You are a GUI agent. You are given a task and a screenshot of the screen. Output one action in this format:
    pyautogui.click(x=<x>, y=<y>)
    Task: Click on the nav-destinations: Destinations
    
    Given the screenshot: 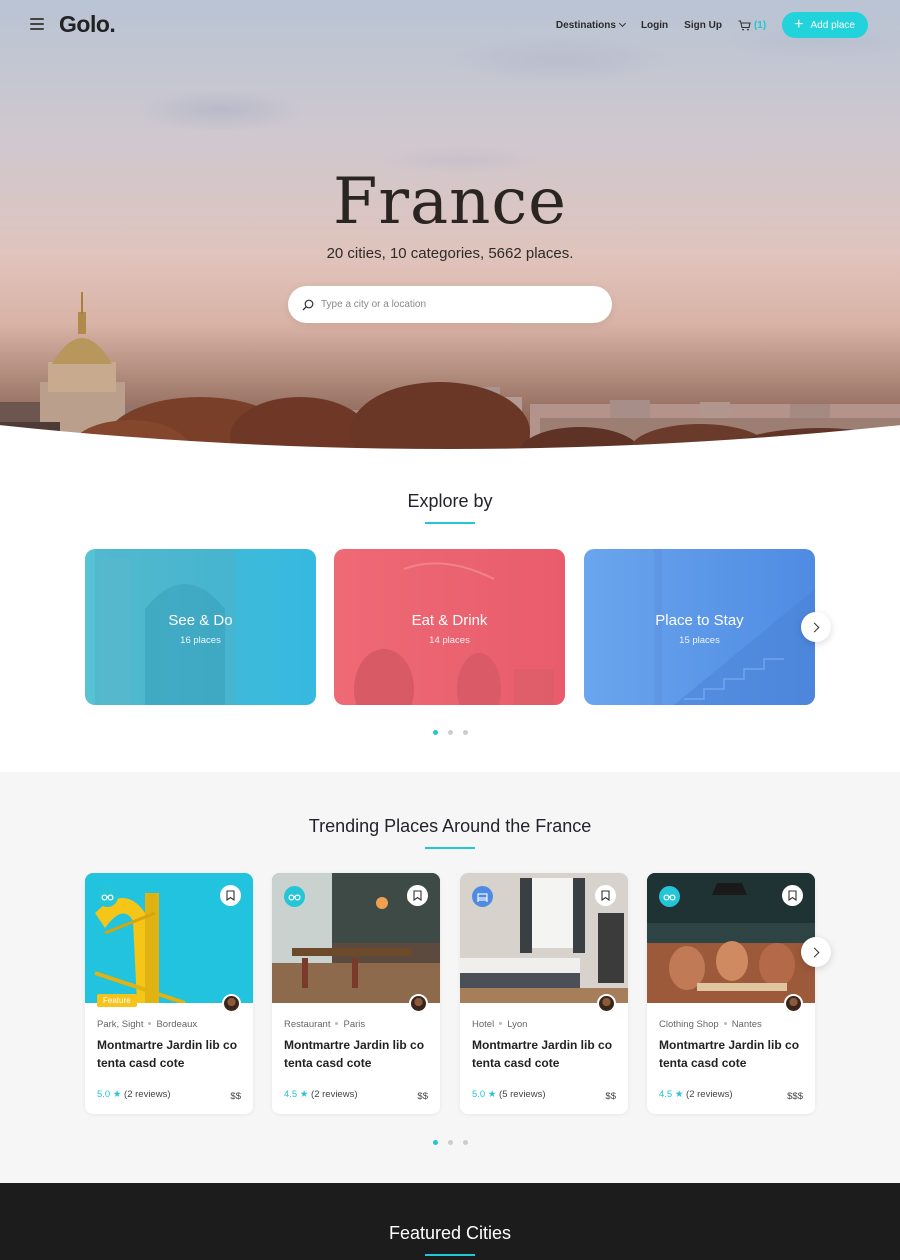 What is the action you would take?
    pyautogui.click(x=590, y=25)
    